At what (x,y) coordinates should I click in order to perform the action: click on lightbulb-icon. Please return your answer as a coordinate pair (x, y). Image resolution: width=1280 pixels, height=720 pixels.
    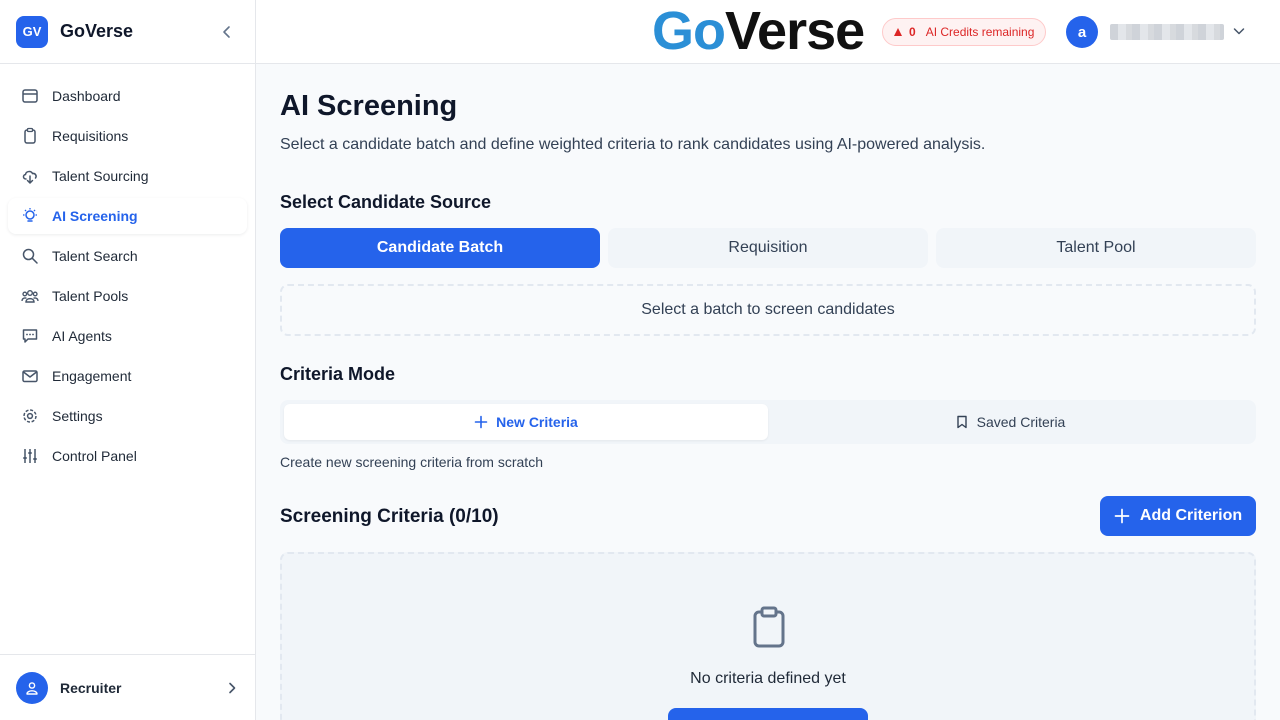
    Looking at the image, I should click on (30, 216).